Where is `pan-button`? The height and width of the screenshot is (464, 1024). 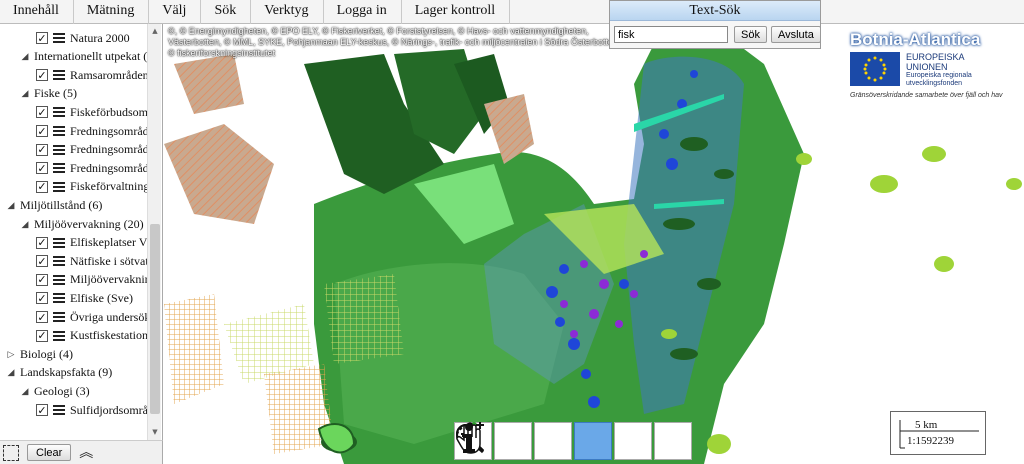 pan-button is located at coordinates (554, 441).